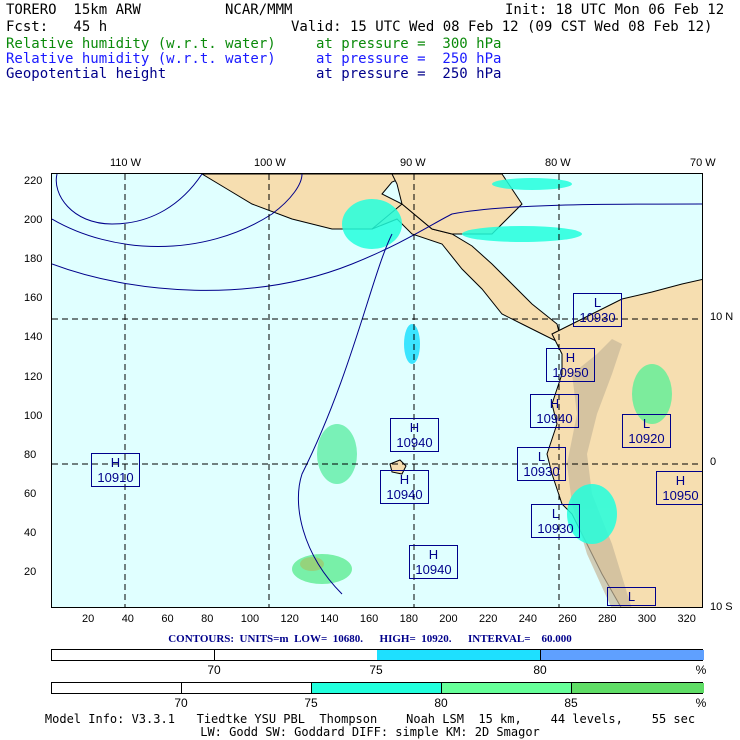  Describe the element at coordinates (207, 619) in the screenshot. I see `x-tick-label: 80` at that location.